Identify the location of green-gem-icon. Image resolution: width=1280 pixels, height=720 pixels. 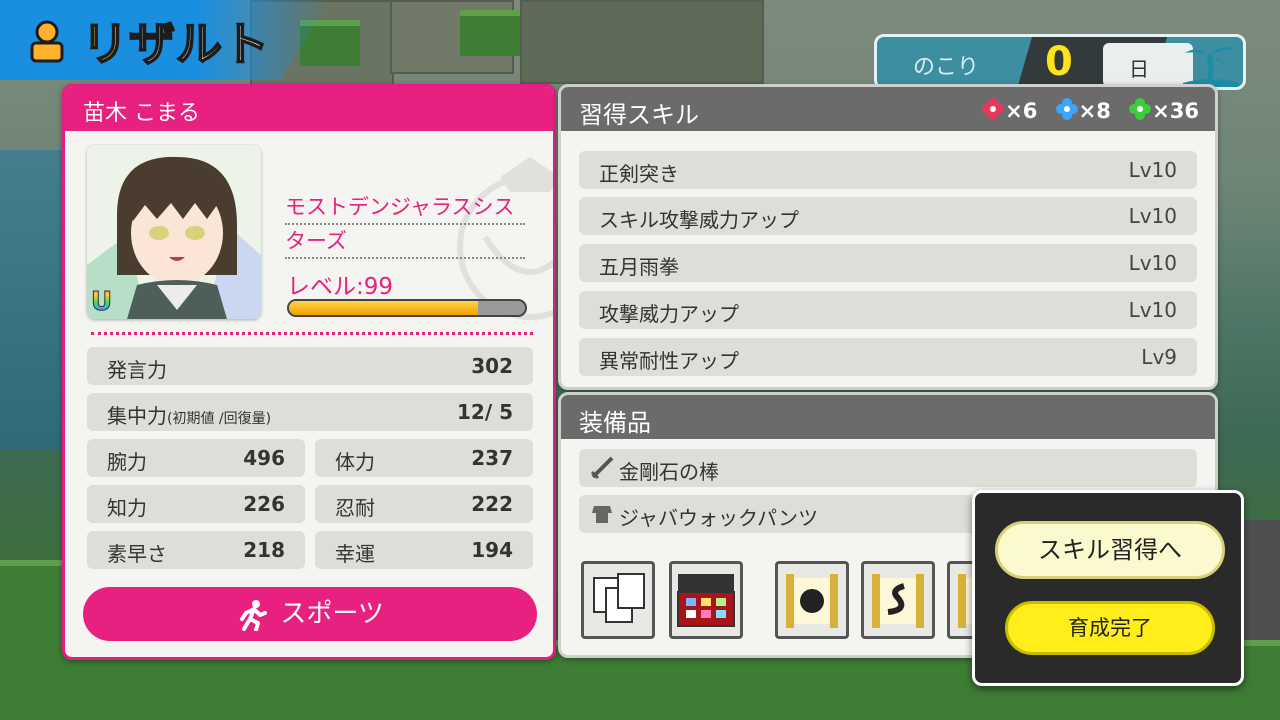
(1140, 109).